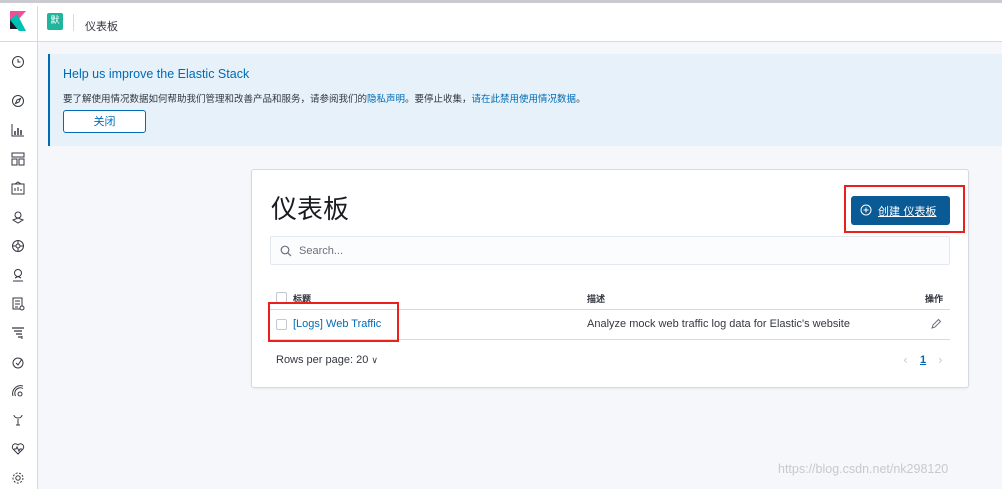  What do you see at coordinates (940, 360) in the screenshot?
I see `pager-next-icon: ›` at bounding box center [940, 360].